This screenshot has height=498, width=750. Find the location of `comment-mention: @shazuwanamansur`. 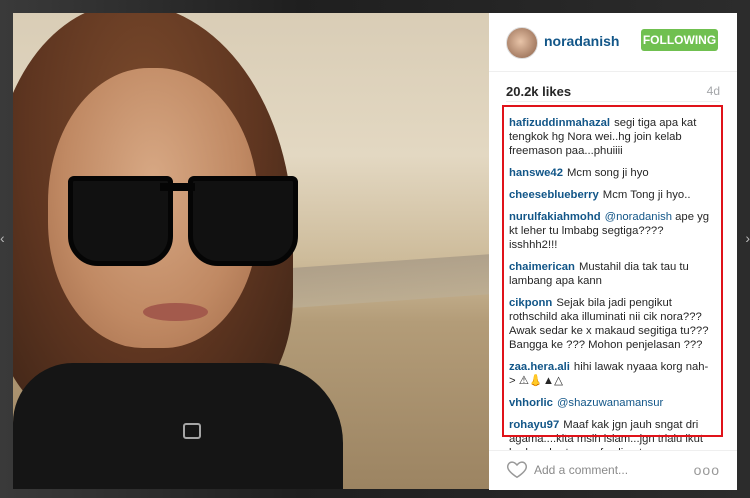

comment-mention: @shazuwanamansur is located at coordinates (610, 403).